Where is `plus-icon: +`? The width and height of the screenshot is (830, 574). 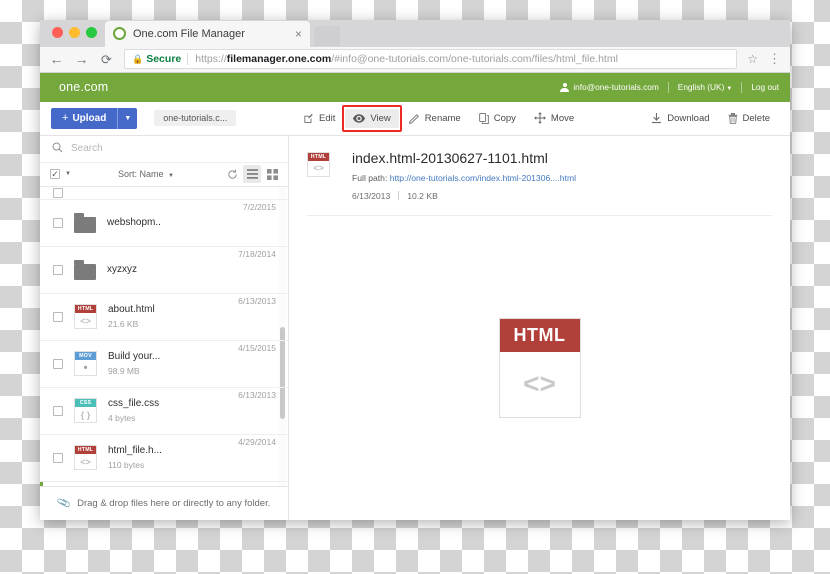 plus-icon: + is located at coordinates (65, 118).